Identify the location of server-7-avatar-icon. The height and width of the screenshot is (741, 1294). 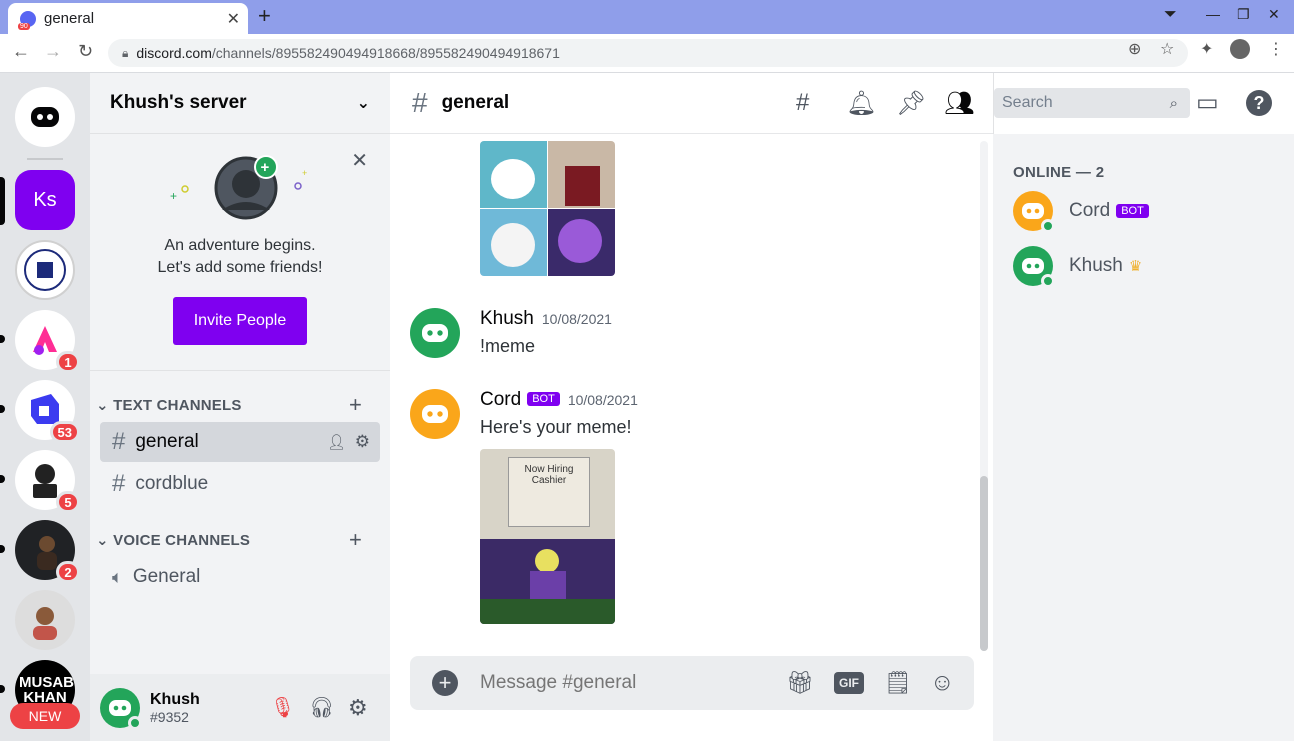
(45, 623).